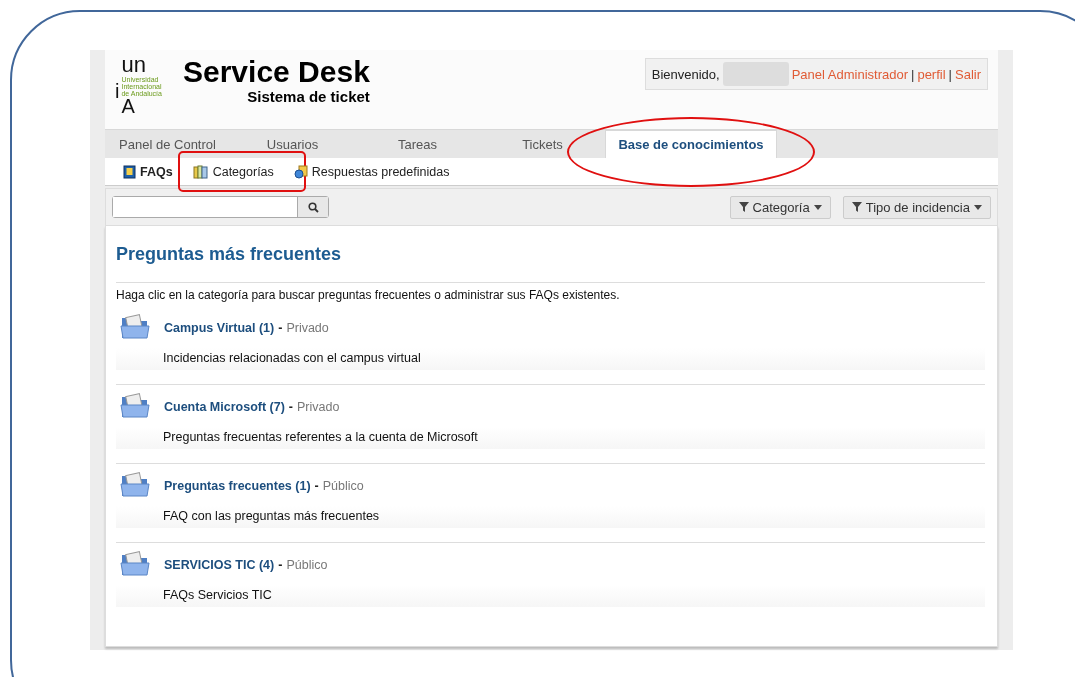 This screenshot has width=1075, height=677. I want to click on subnav-link: FAQs, so click(148, 171).